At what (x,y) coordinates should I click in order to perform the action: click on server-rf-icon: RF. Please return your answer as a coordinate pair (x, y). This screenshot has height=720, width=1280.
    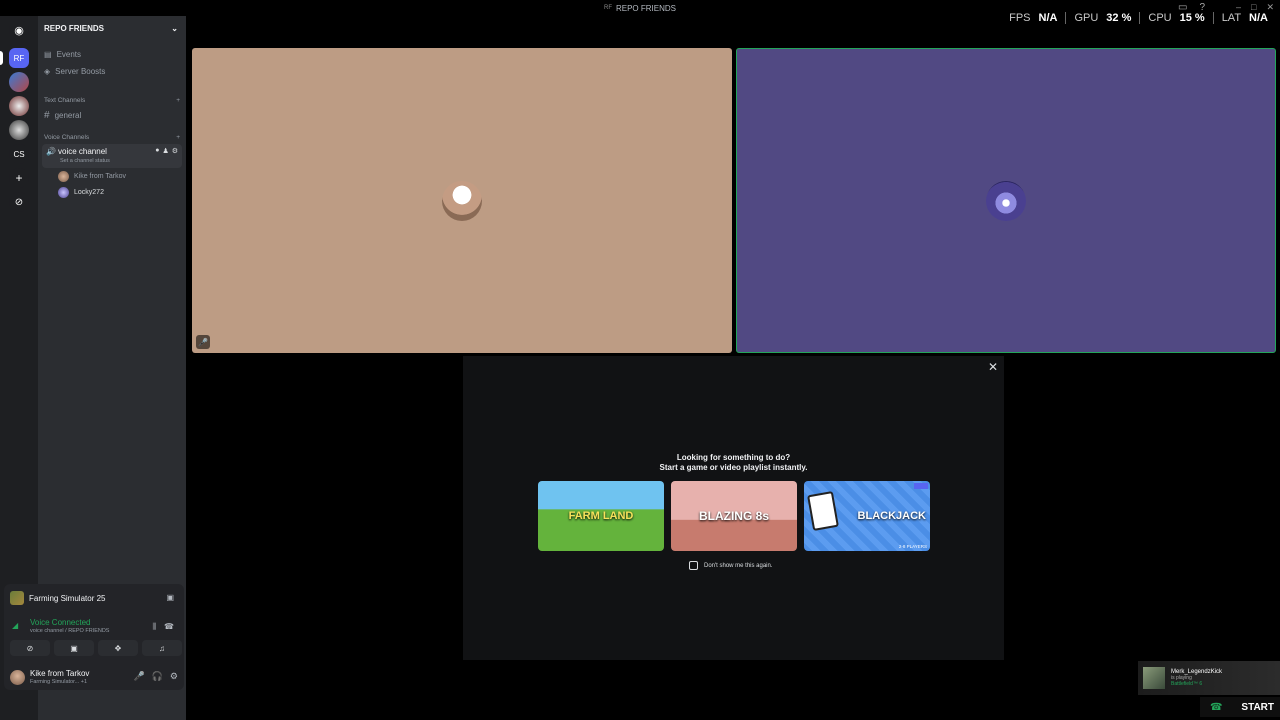
    Looking at the image, I should click on (19, 58).